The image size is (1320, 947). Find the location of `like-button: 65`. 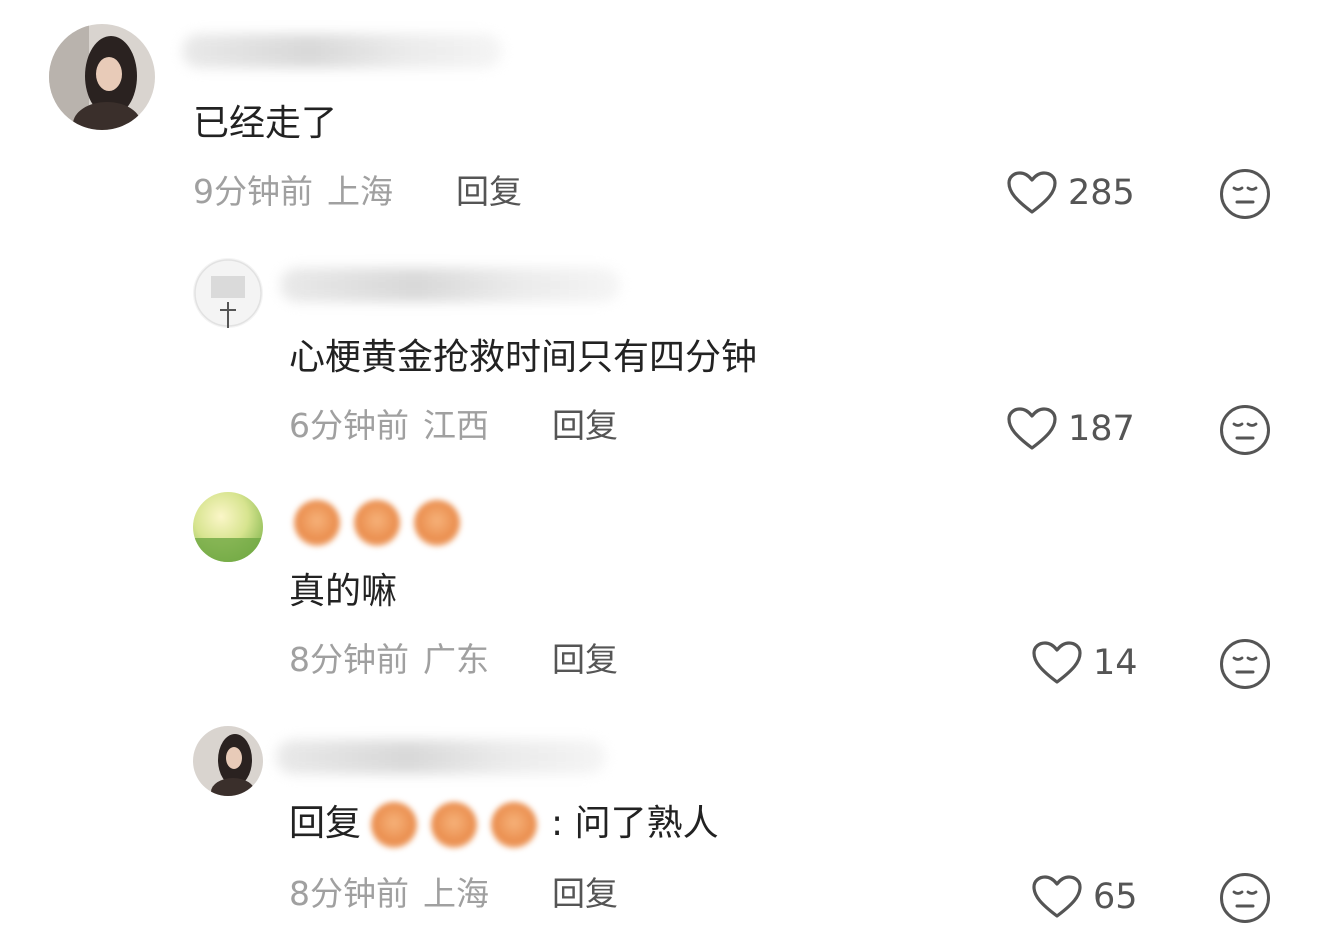

like-button: 65 is located at coordinates (1084, 897).